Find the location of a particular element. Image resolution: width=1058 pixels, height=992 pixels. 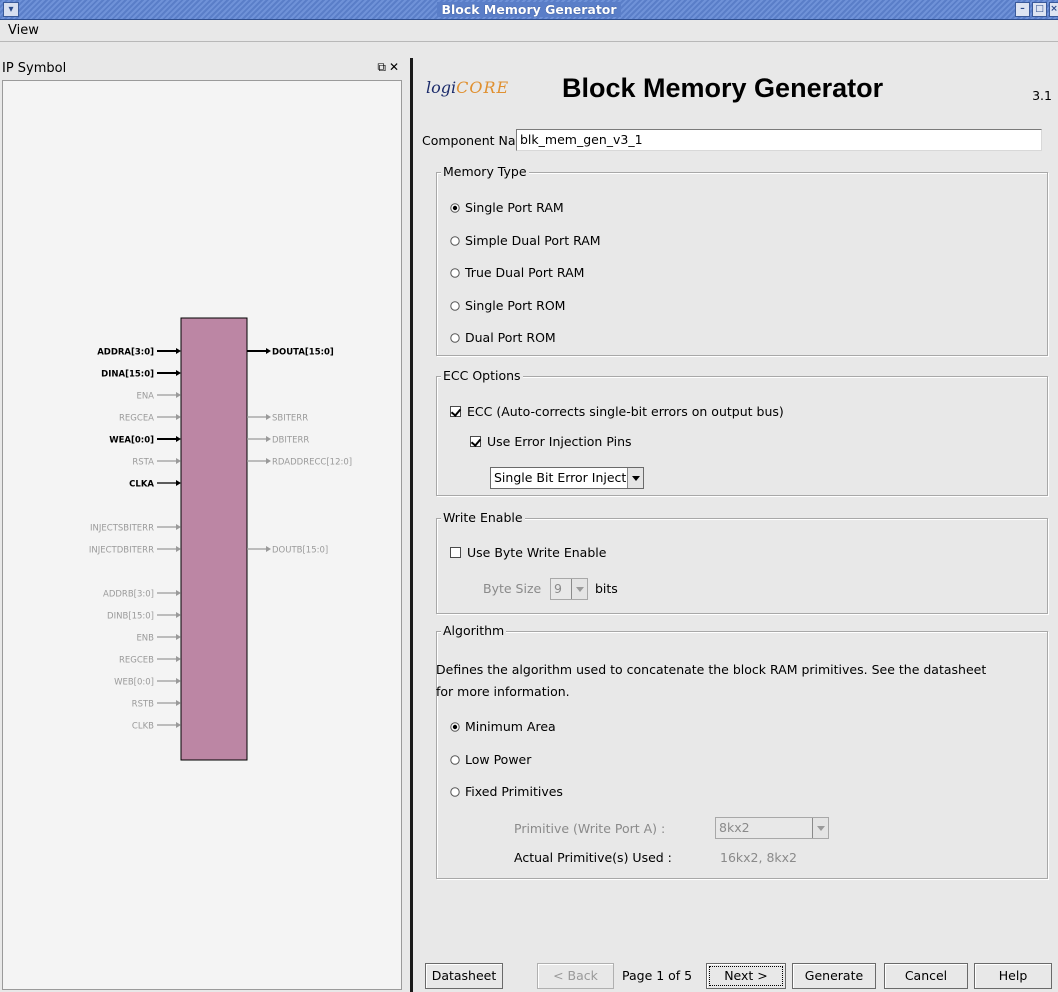

pin-label: DOUTB[15:0] is located at coordinates (300, 551).